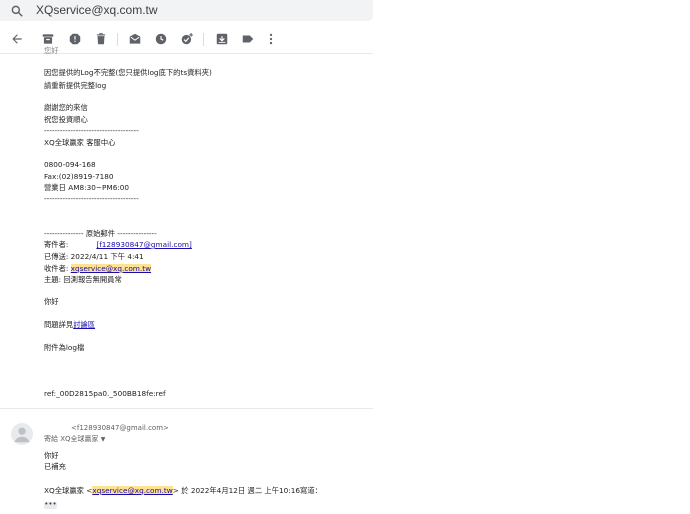 Image resolution: width=690 pixels, height=514 pixels. What do you see at coordinates (56, 244) in the screenshot?
I see `from-label: 寄件者:` at bounding box center [56, 244].